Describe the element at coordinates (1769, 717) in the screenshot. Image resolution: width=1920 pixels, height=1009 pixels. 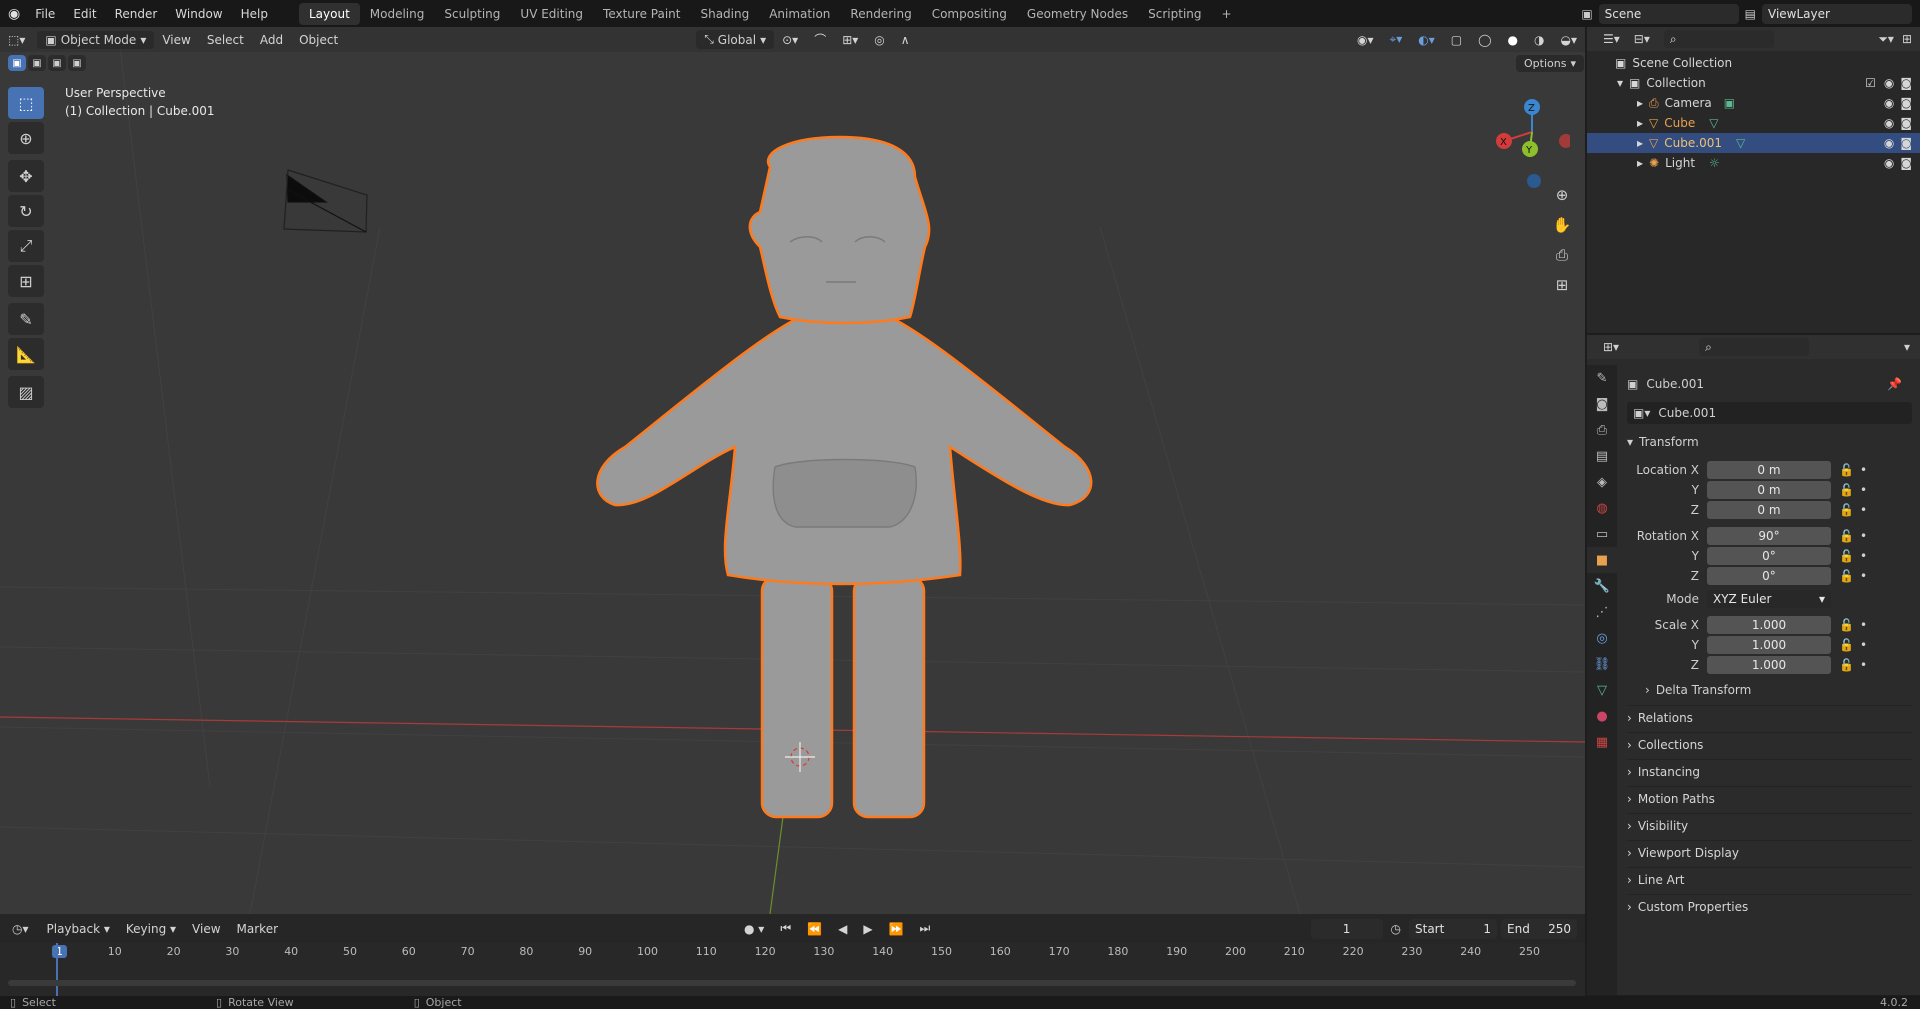
I see `panel-relations: › Relations` at that location.